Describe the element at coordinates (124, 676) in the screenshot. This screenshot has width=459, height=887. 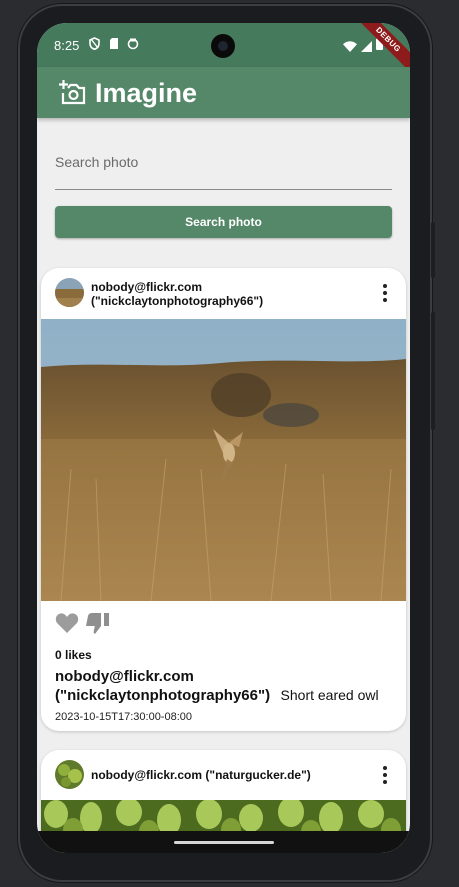
I see `caption-author-email: nobody@flickr.com` at that location.